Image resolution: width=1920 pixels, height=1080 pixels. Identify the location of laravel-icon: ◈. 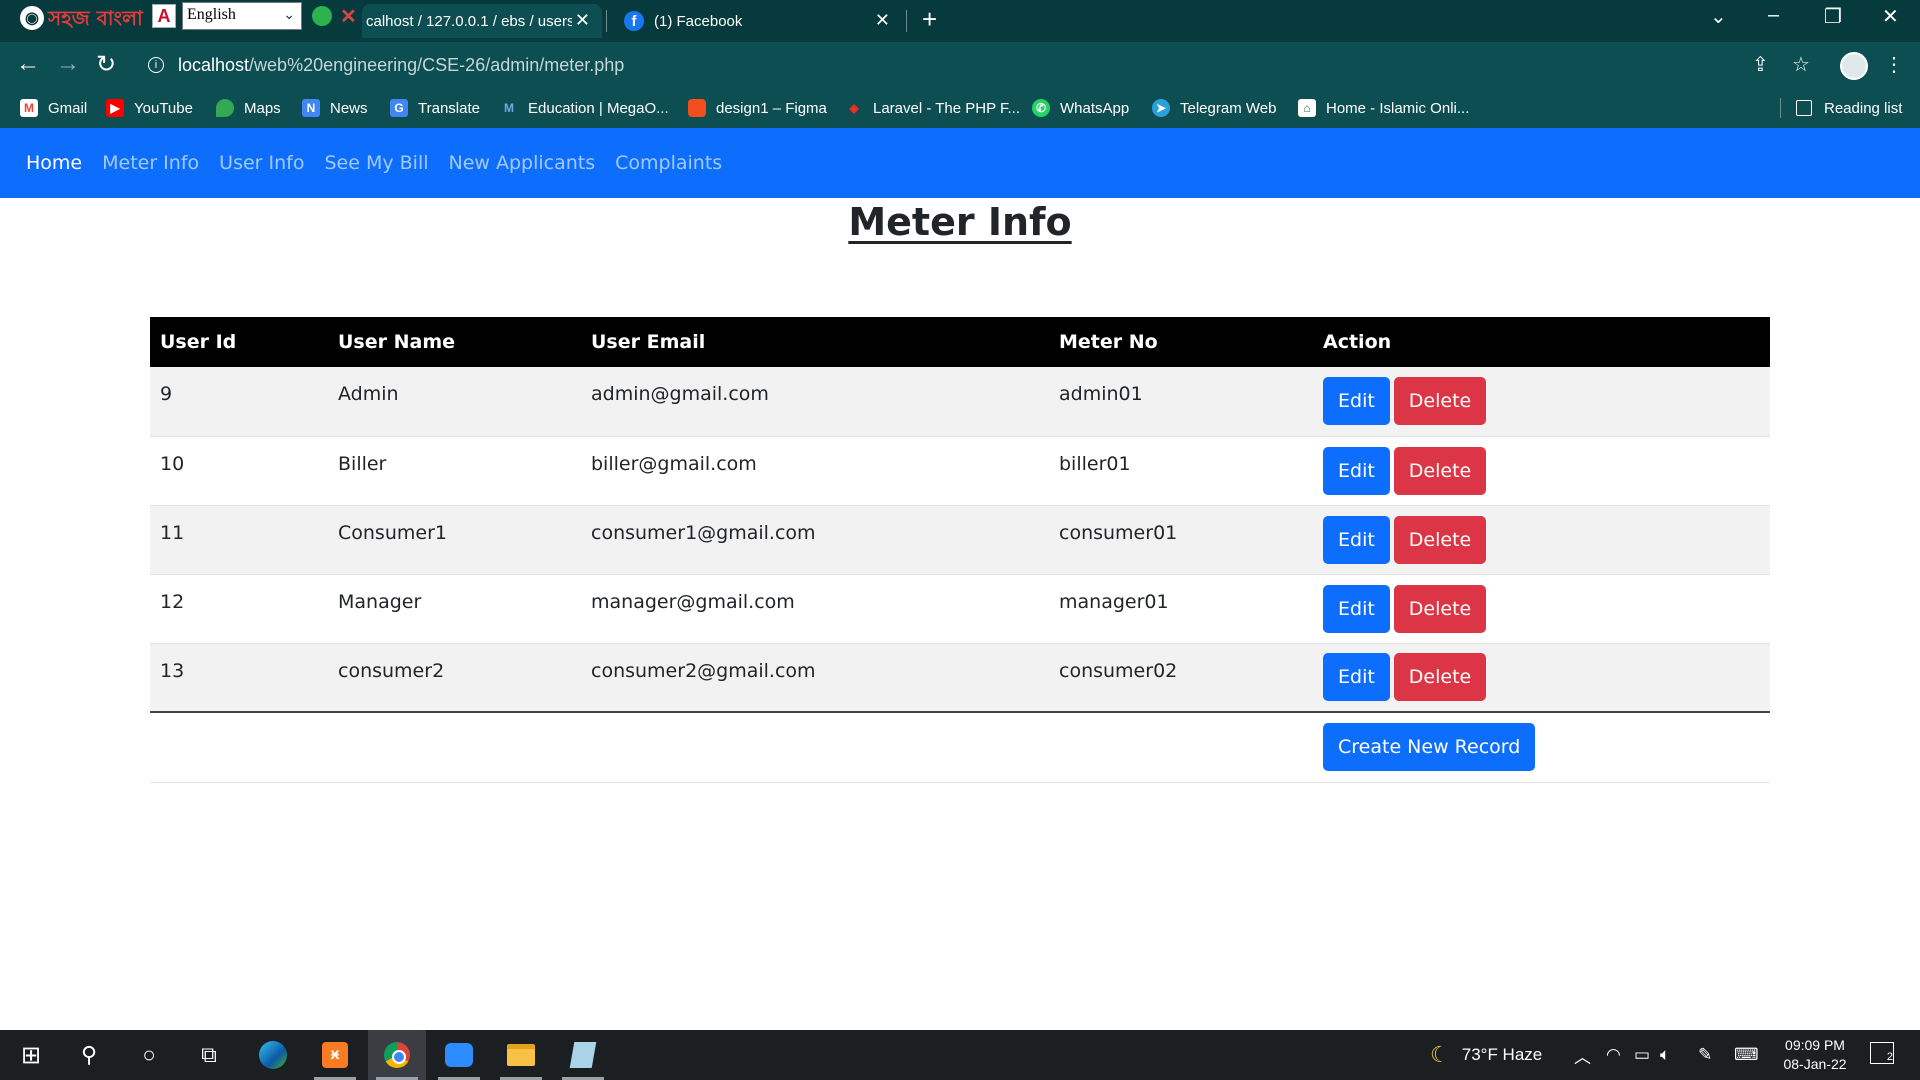
(854, 108).